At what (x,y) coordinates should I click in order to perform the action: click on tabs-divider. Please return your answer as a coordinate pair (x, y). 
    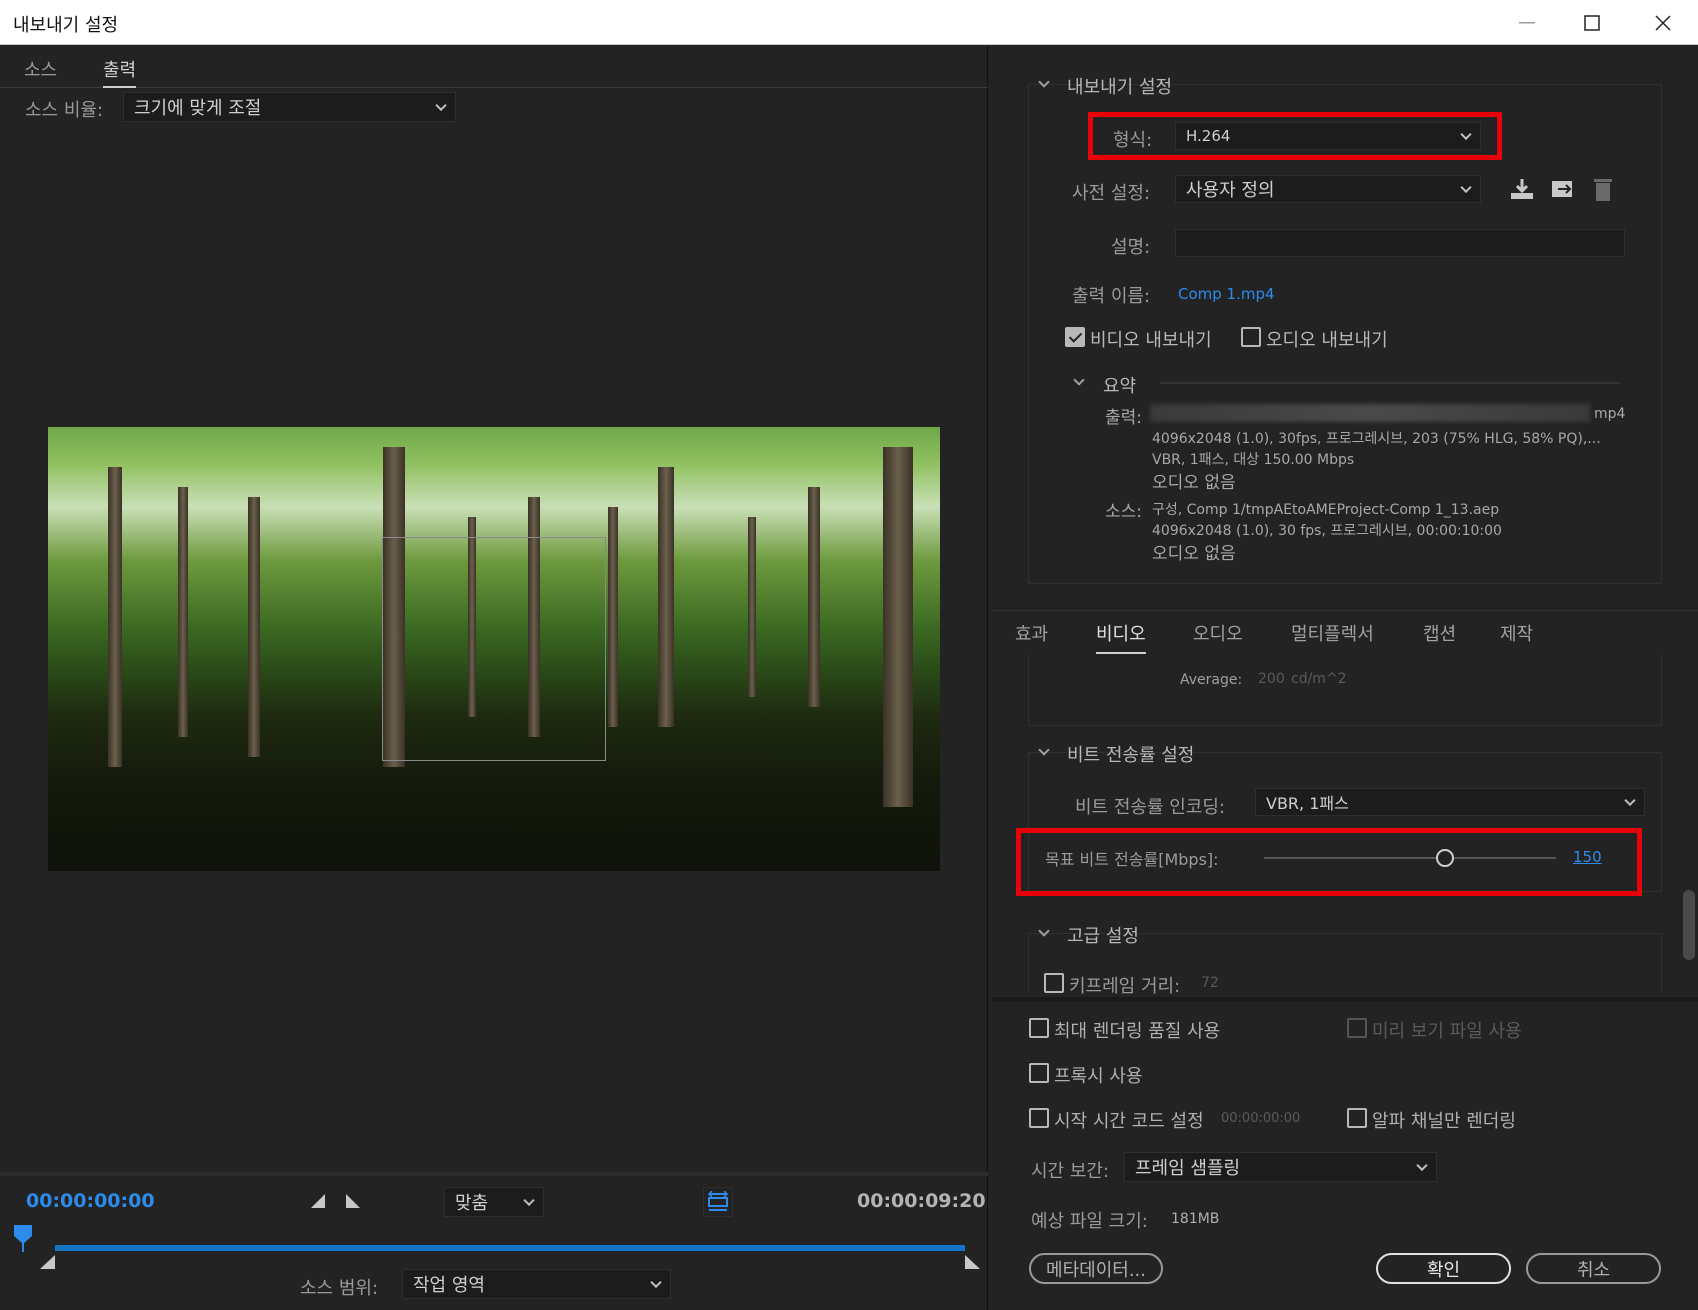
    Looking at the image, I should click on (1345, 610).